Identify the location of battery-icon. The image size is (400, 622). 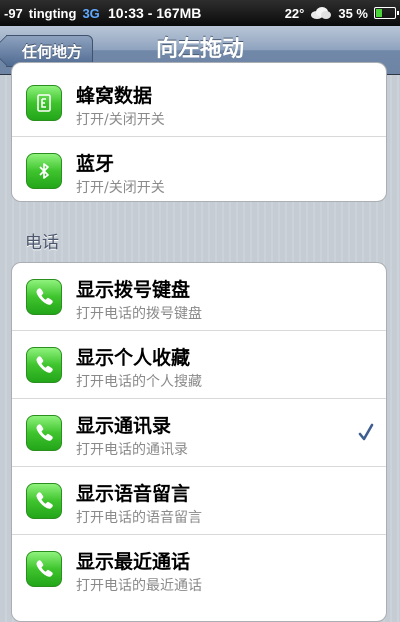
(386, 13).